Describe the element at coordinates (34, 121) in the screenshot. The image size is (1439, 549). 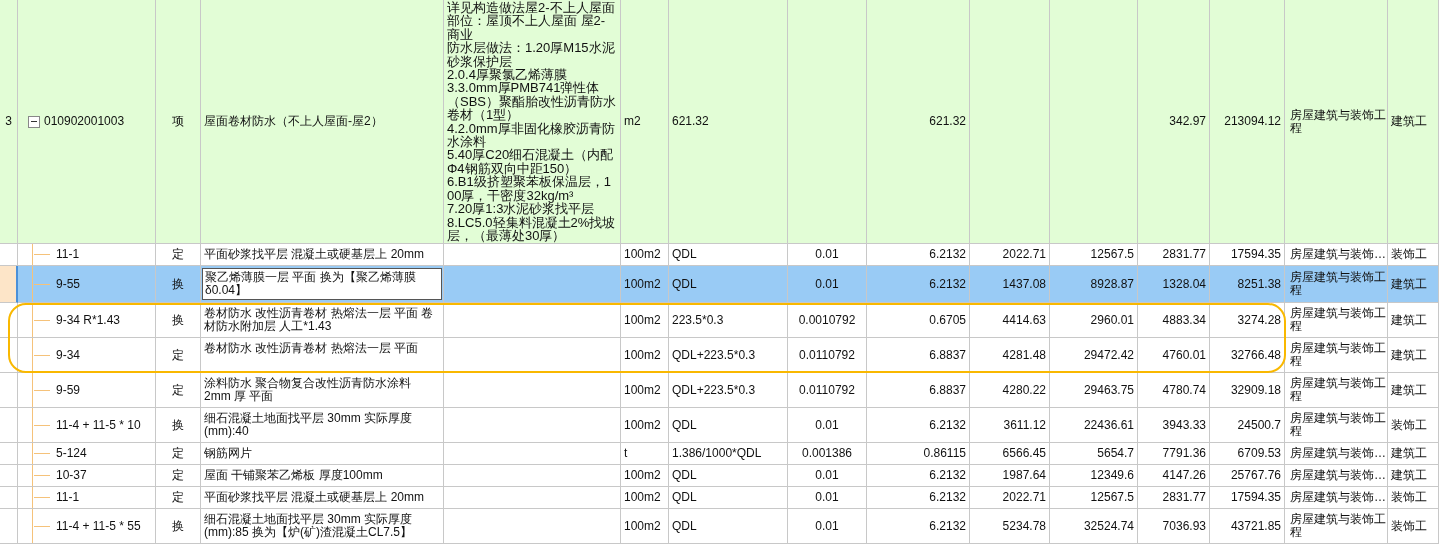
I see `minus-box-icon` at that location.